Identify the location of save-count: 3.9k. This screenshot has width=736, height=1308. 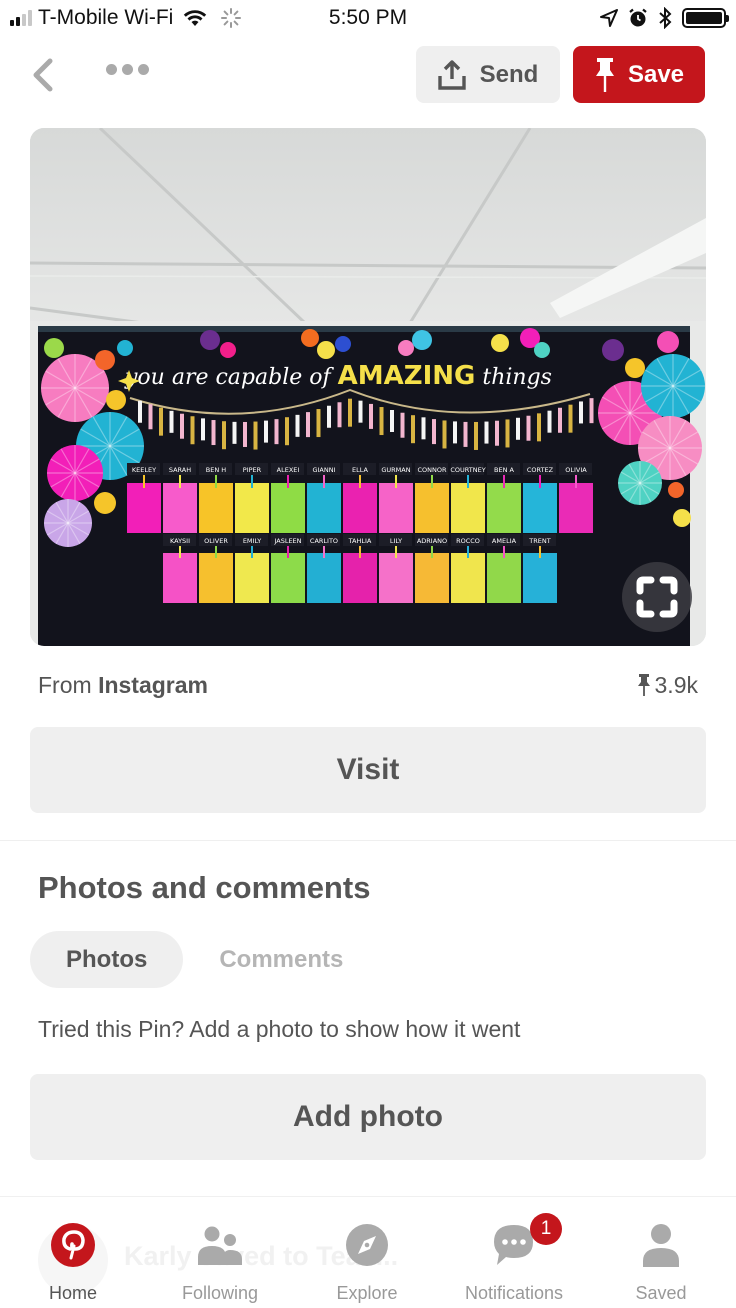
(667, 685).